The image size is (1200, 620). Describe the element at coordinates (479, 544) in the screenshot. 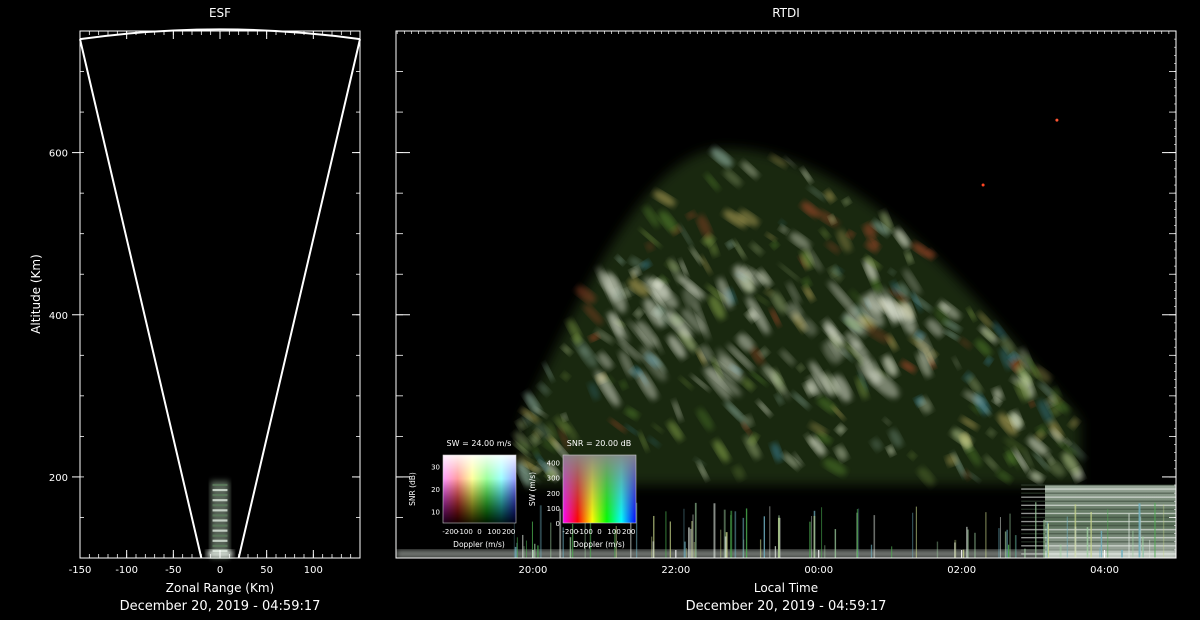

I see `legend-snr-xlabel: Doppler (m/s)` at that location.